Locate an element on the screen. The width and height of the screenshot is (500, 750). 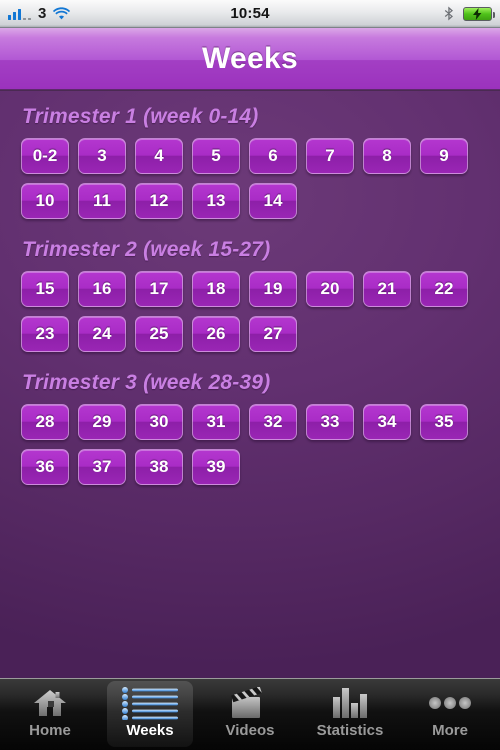
week-button: 39 is located at coordinates (216, 467).